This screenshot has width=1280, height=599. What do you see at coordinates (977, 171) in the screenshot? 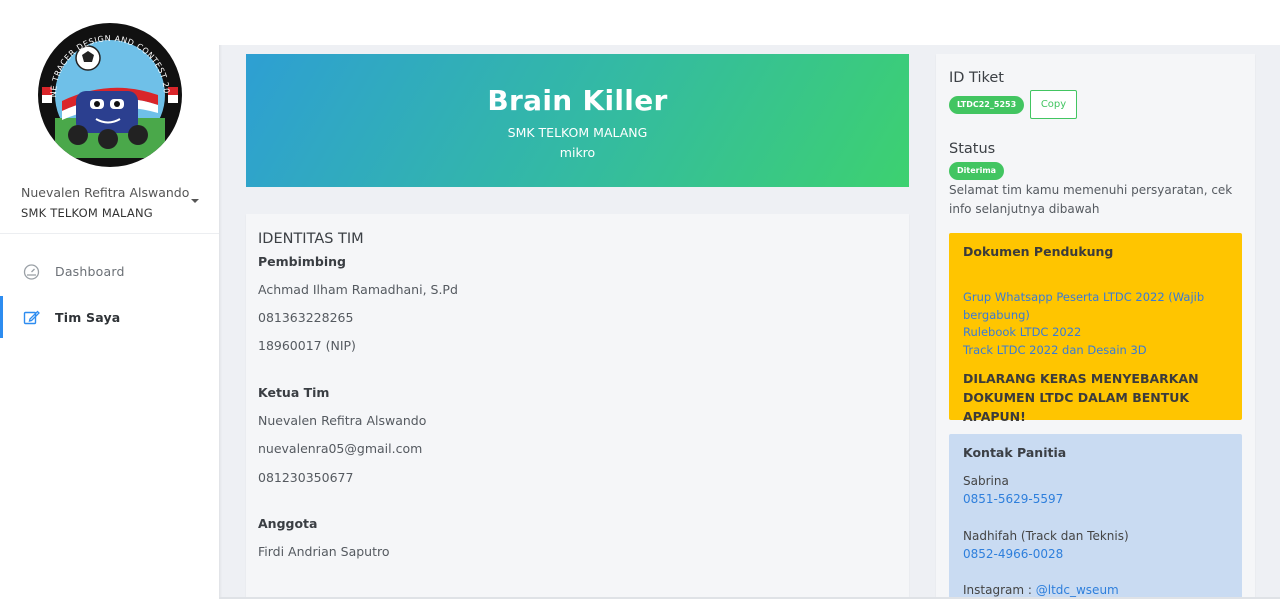
I see `status-badge: Diterima` at bounding box center [977, 171].